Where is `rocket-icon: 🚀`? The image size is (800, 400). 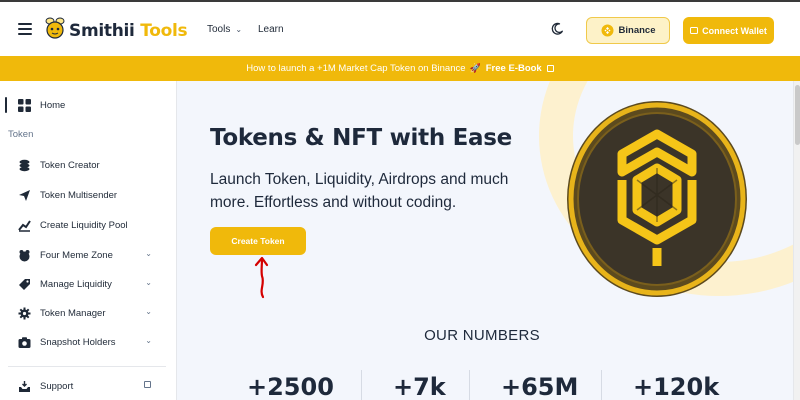 rocket-icon: 🚀 is located at coordinates (475, 68).